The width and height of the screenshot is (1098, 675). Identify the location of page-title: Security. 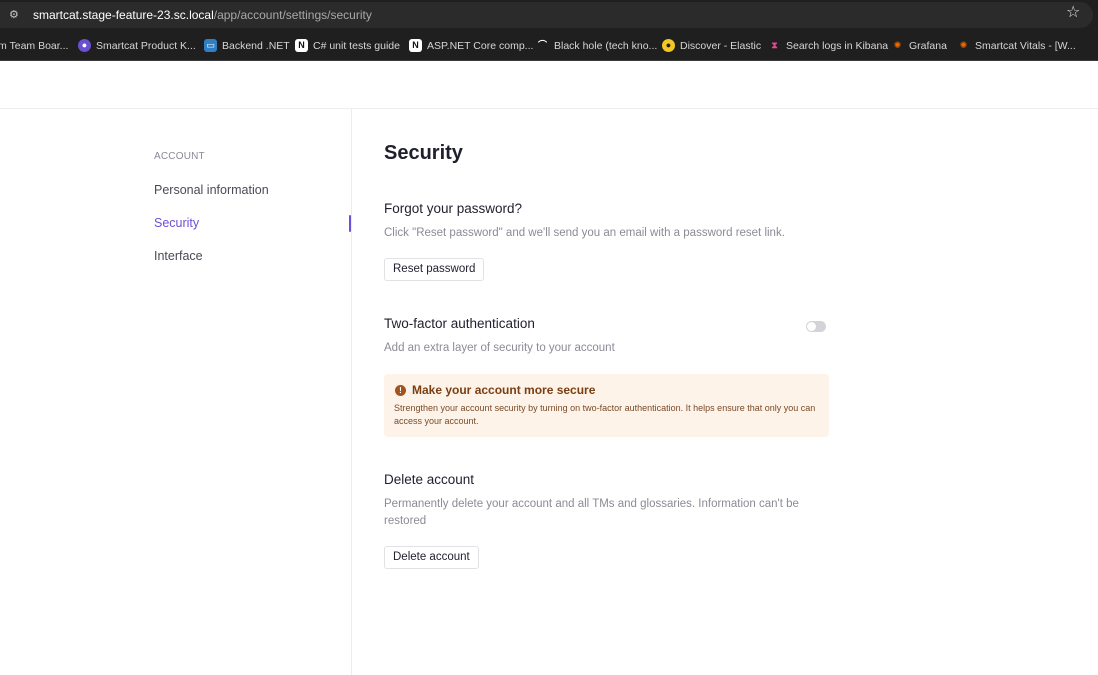
(423, 153).